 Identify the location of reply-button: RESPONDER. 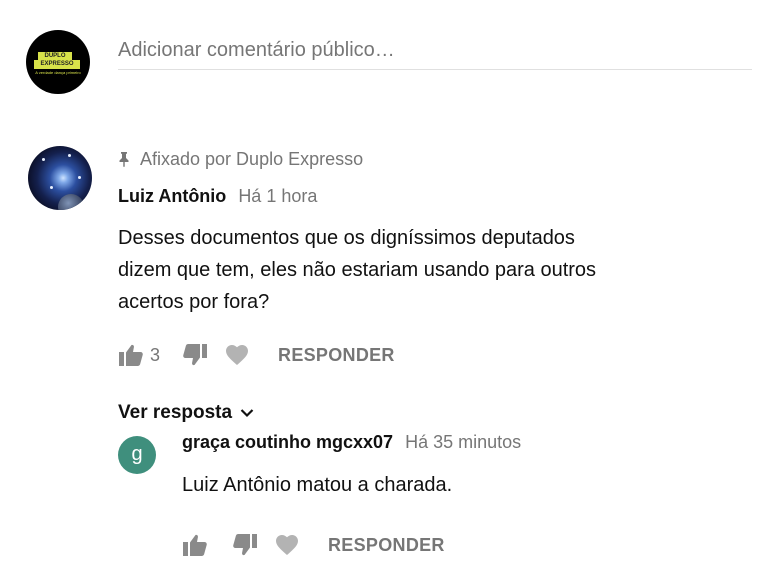
(336, 355).